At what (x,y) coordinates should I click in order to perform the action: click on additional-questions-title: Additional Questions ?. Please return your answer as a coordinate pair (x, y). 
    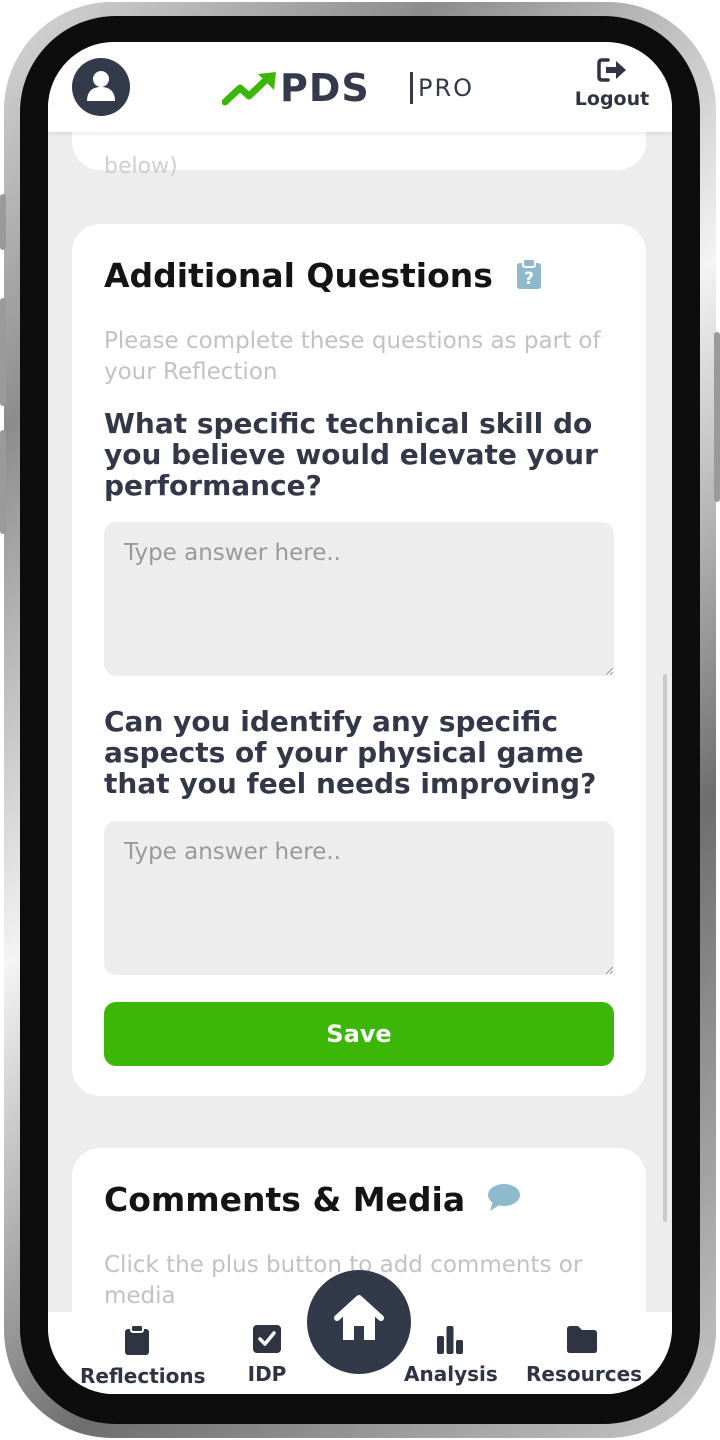
    Looking at the image, I should click on (323, 277).